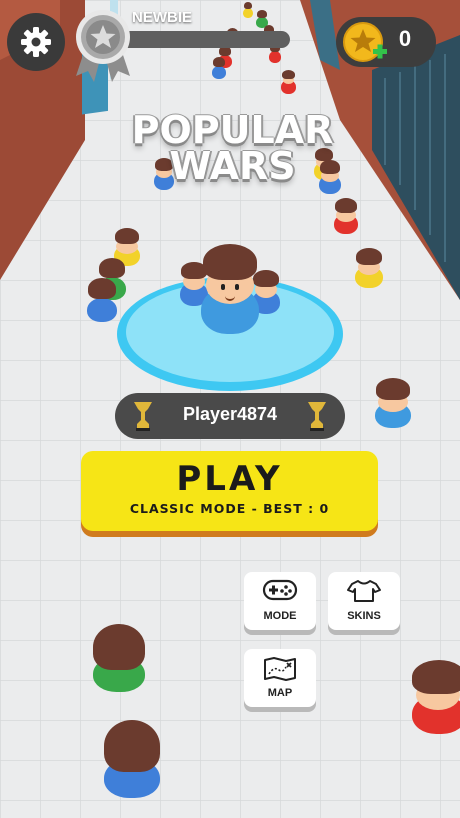 This screenshot has width=460, height=818. I want to click on settings-button, so click(36, 42).